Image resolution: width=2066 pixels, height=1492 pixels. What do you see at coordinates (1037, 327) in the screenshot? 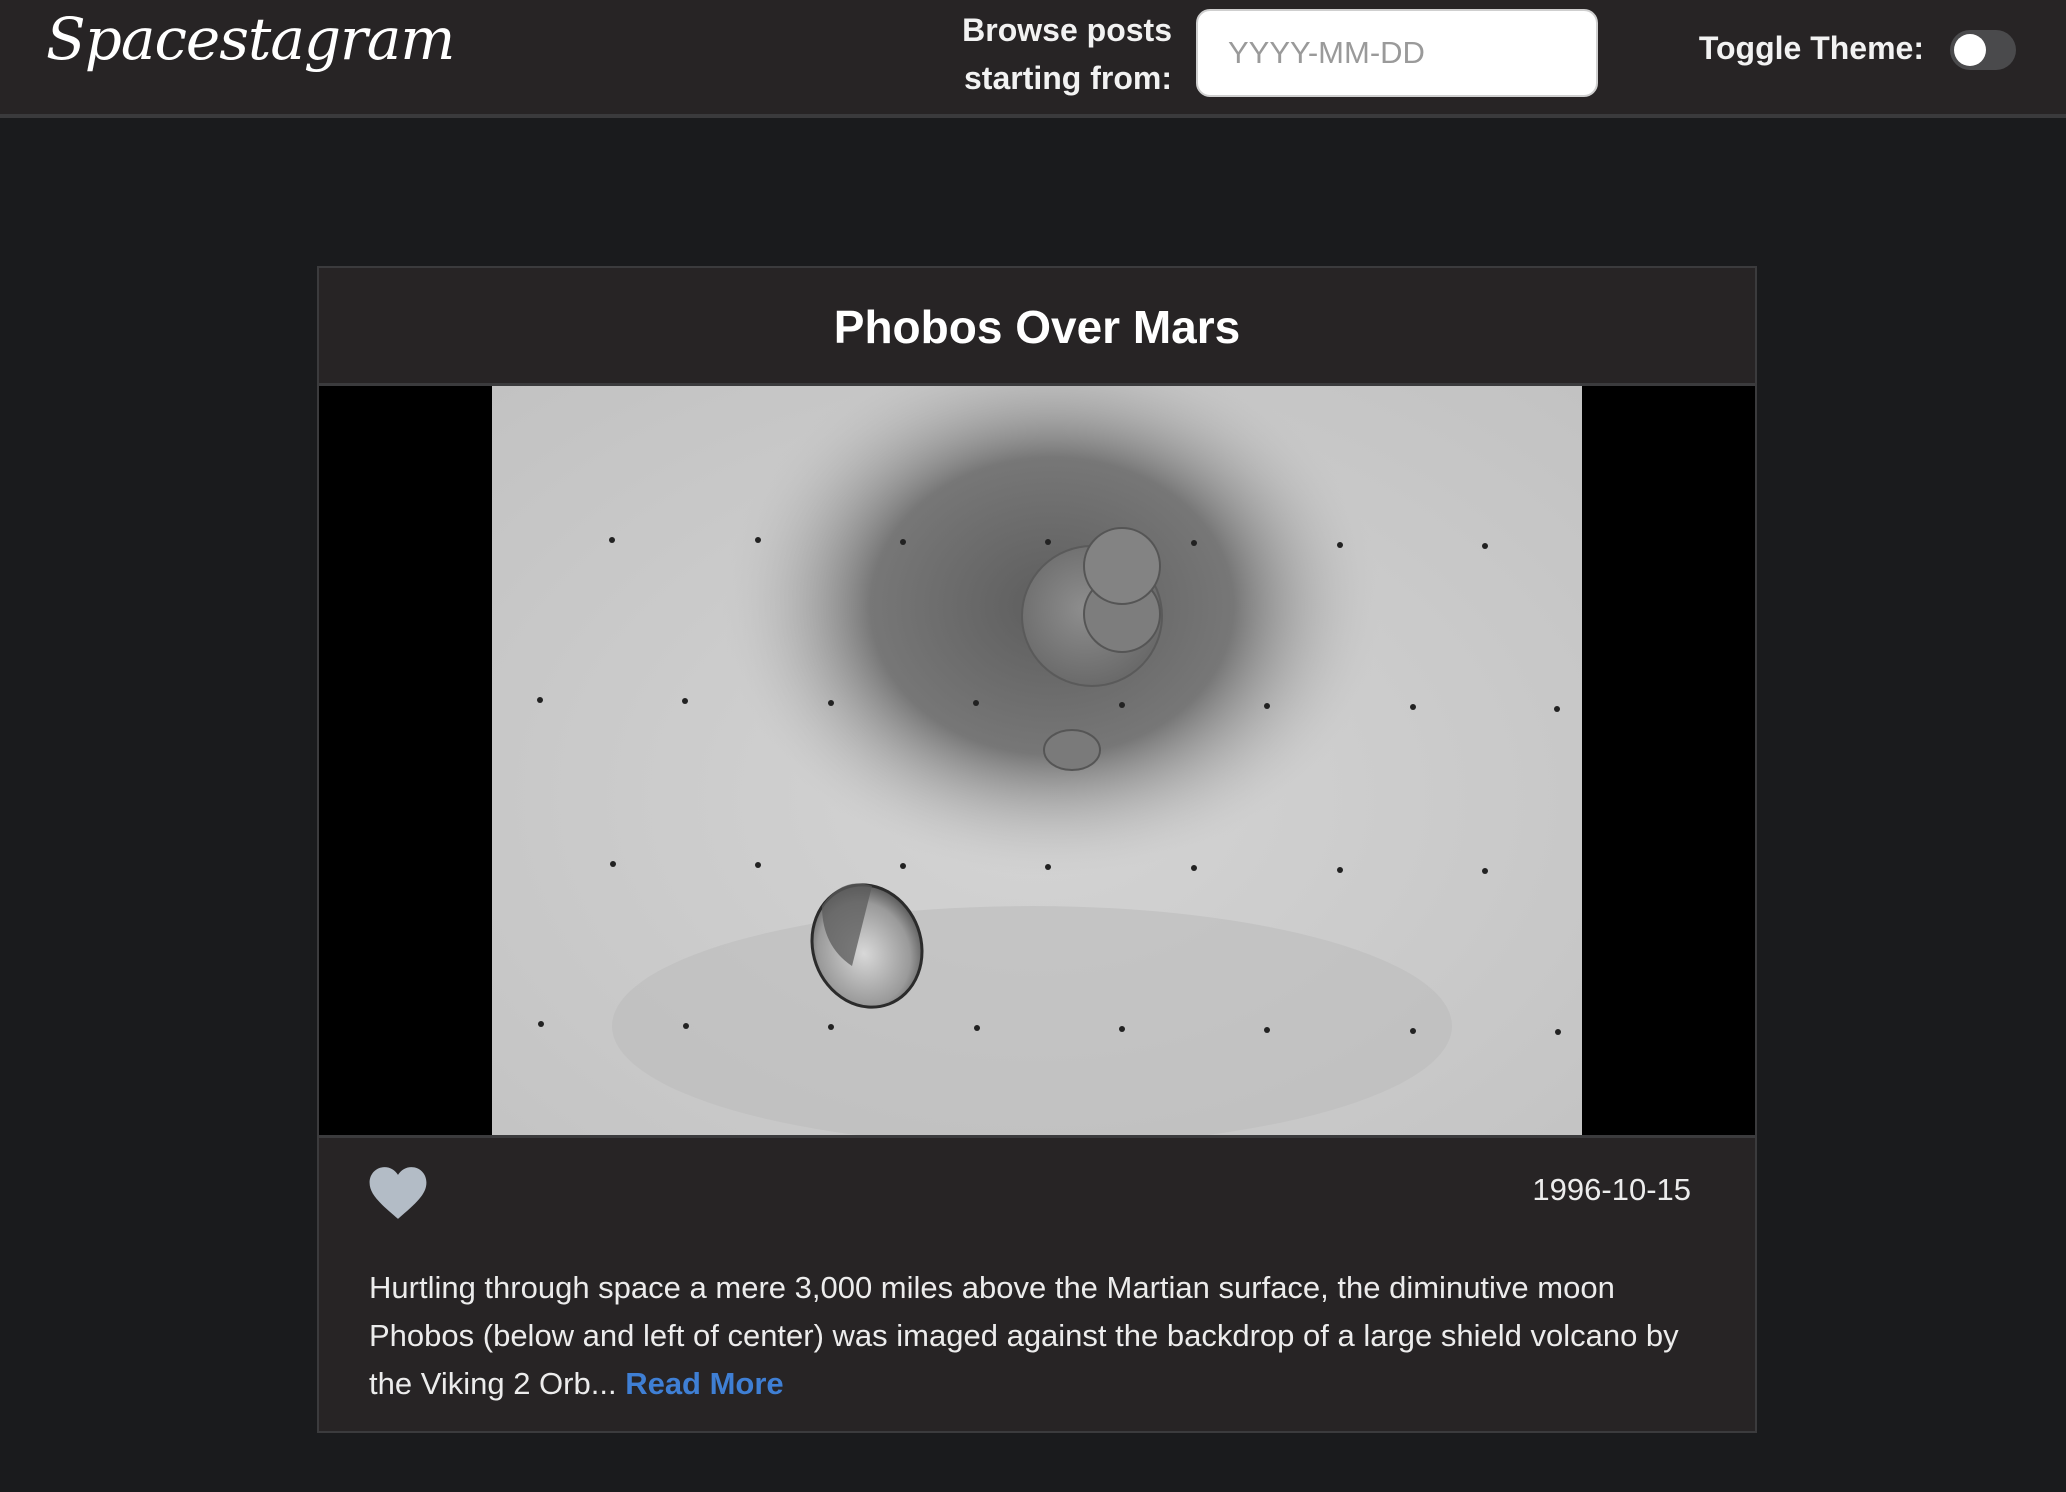
I see `post-title: Phobos Over Mars` at bounding box center [1037, 327].